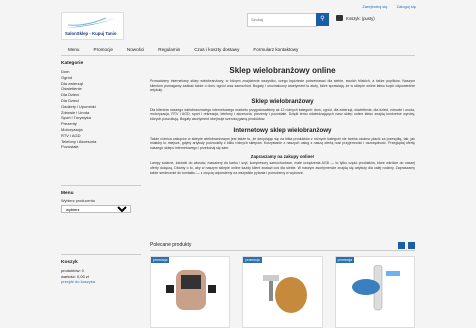 The image size is (476, 328). I want to click on nav-item-regulamin: Regulamin, so click(169, 50).